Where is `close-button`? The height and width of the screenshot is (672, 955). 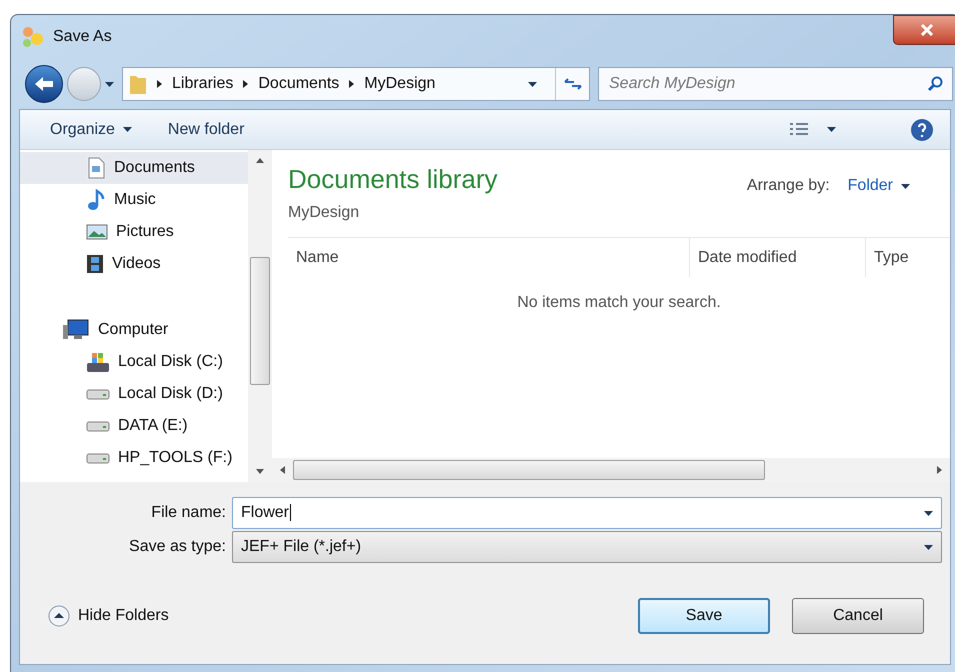
close-button is located at coordinates (924, 30).